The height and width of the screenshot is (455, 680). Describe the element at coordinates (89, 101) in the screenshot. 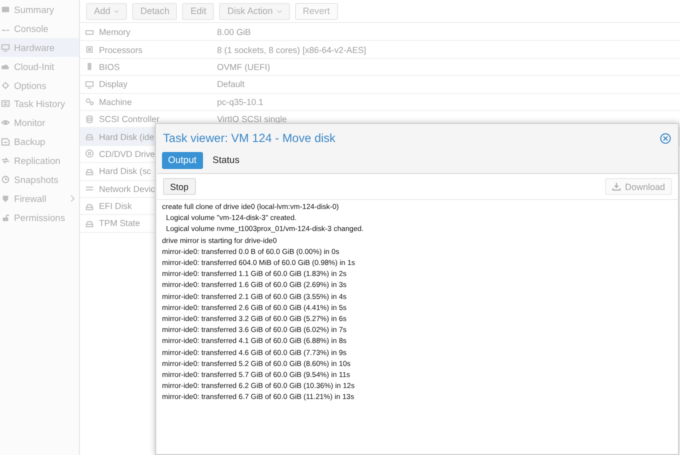

I see `gears-icon` at that location.